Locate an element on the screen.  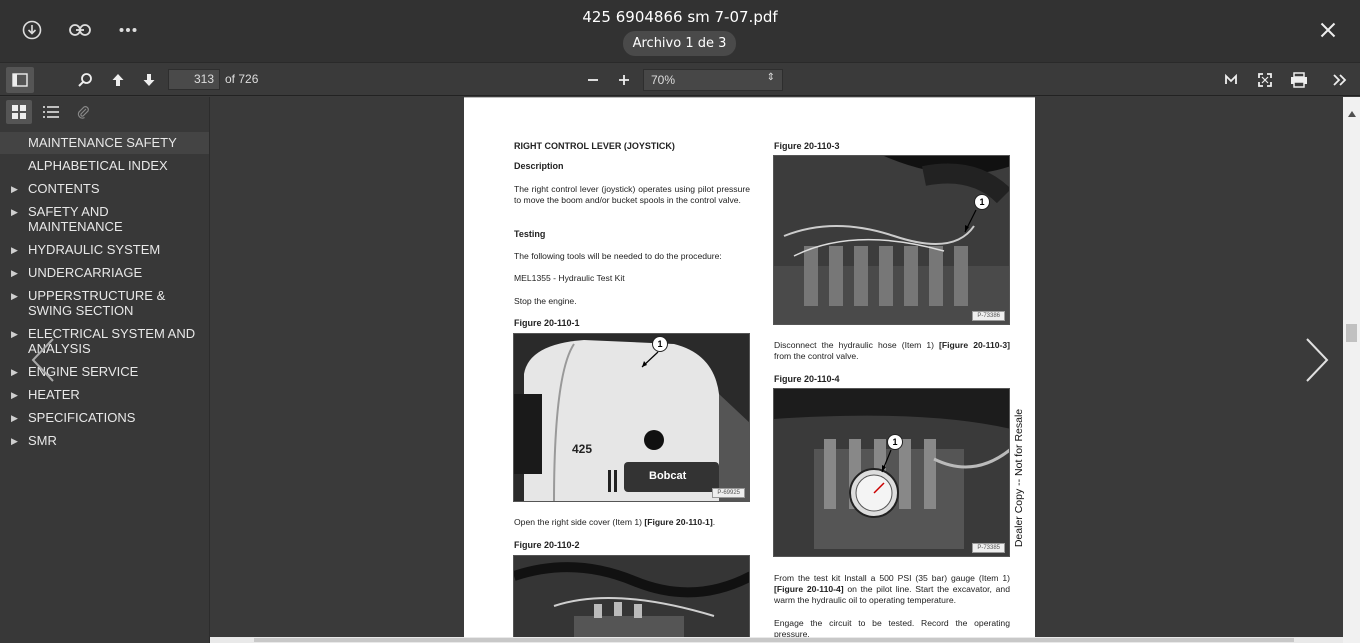
disconnect-text-end: from the control valve. is located at coordinates (816, 355).